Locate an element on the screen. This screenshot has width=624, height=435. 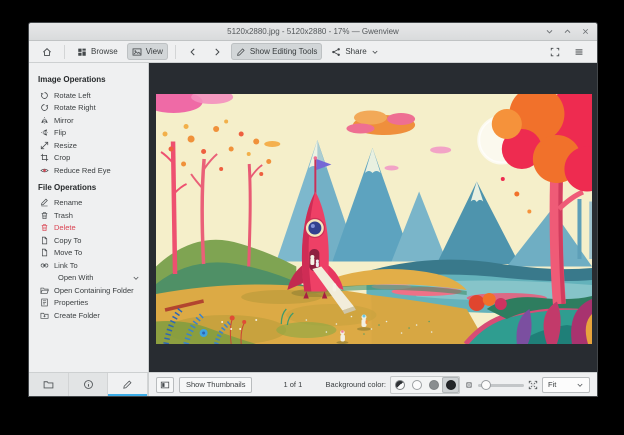
tab-operations is located at coordinates (128, 384).